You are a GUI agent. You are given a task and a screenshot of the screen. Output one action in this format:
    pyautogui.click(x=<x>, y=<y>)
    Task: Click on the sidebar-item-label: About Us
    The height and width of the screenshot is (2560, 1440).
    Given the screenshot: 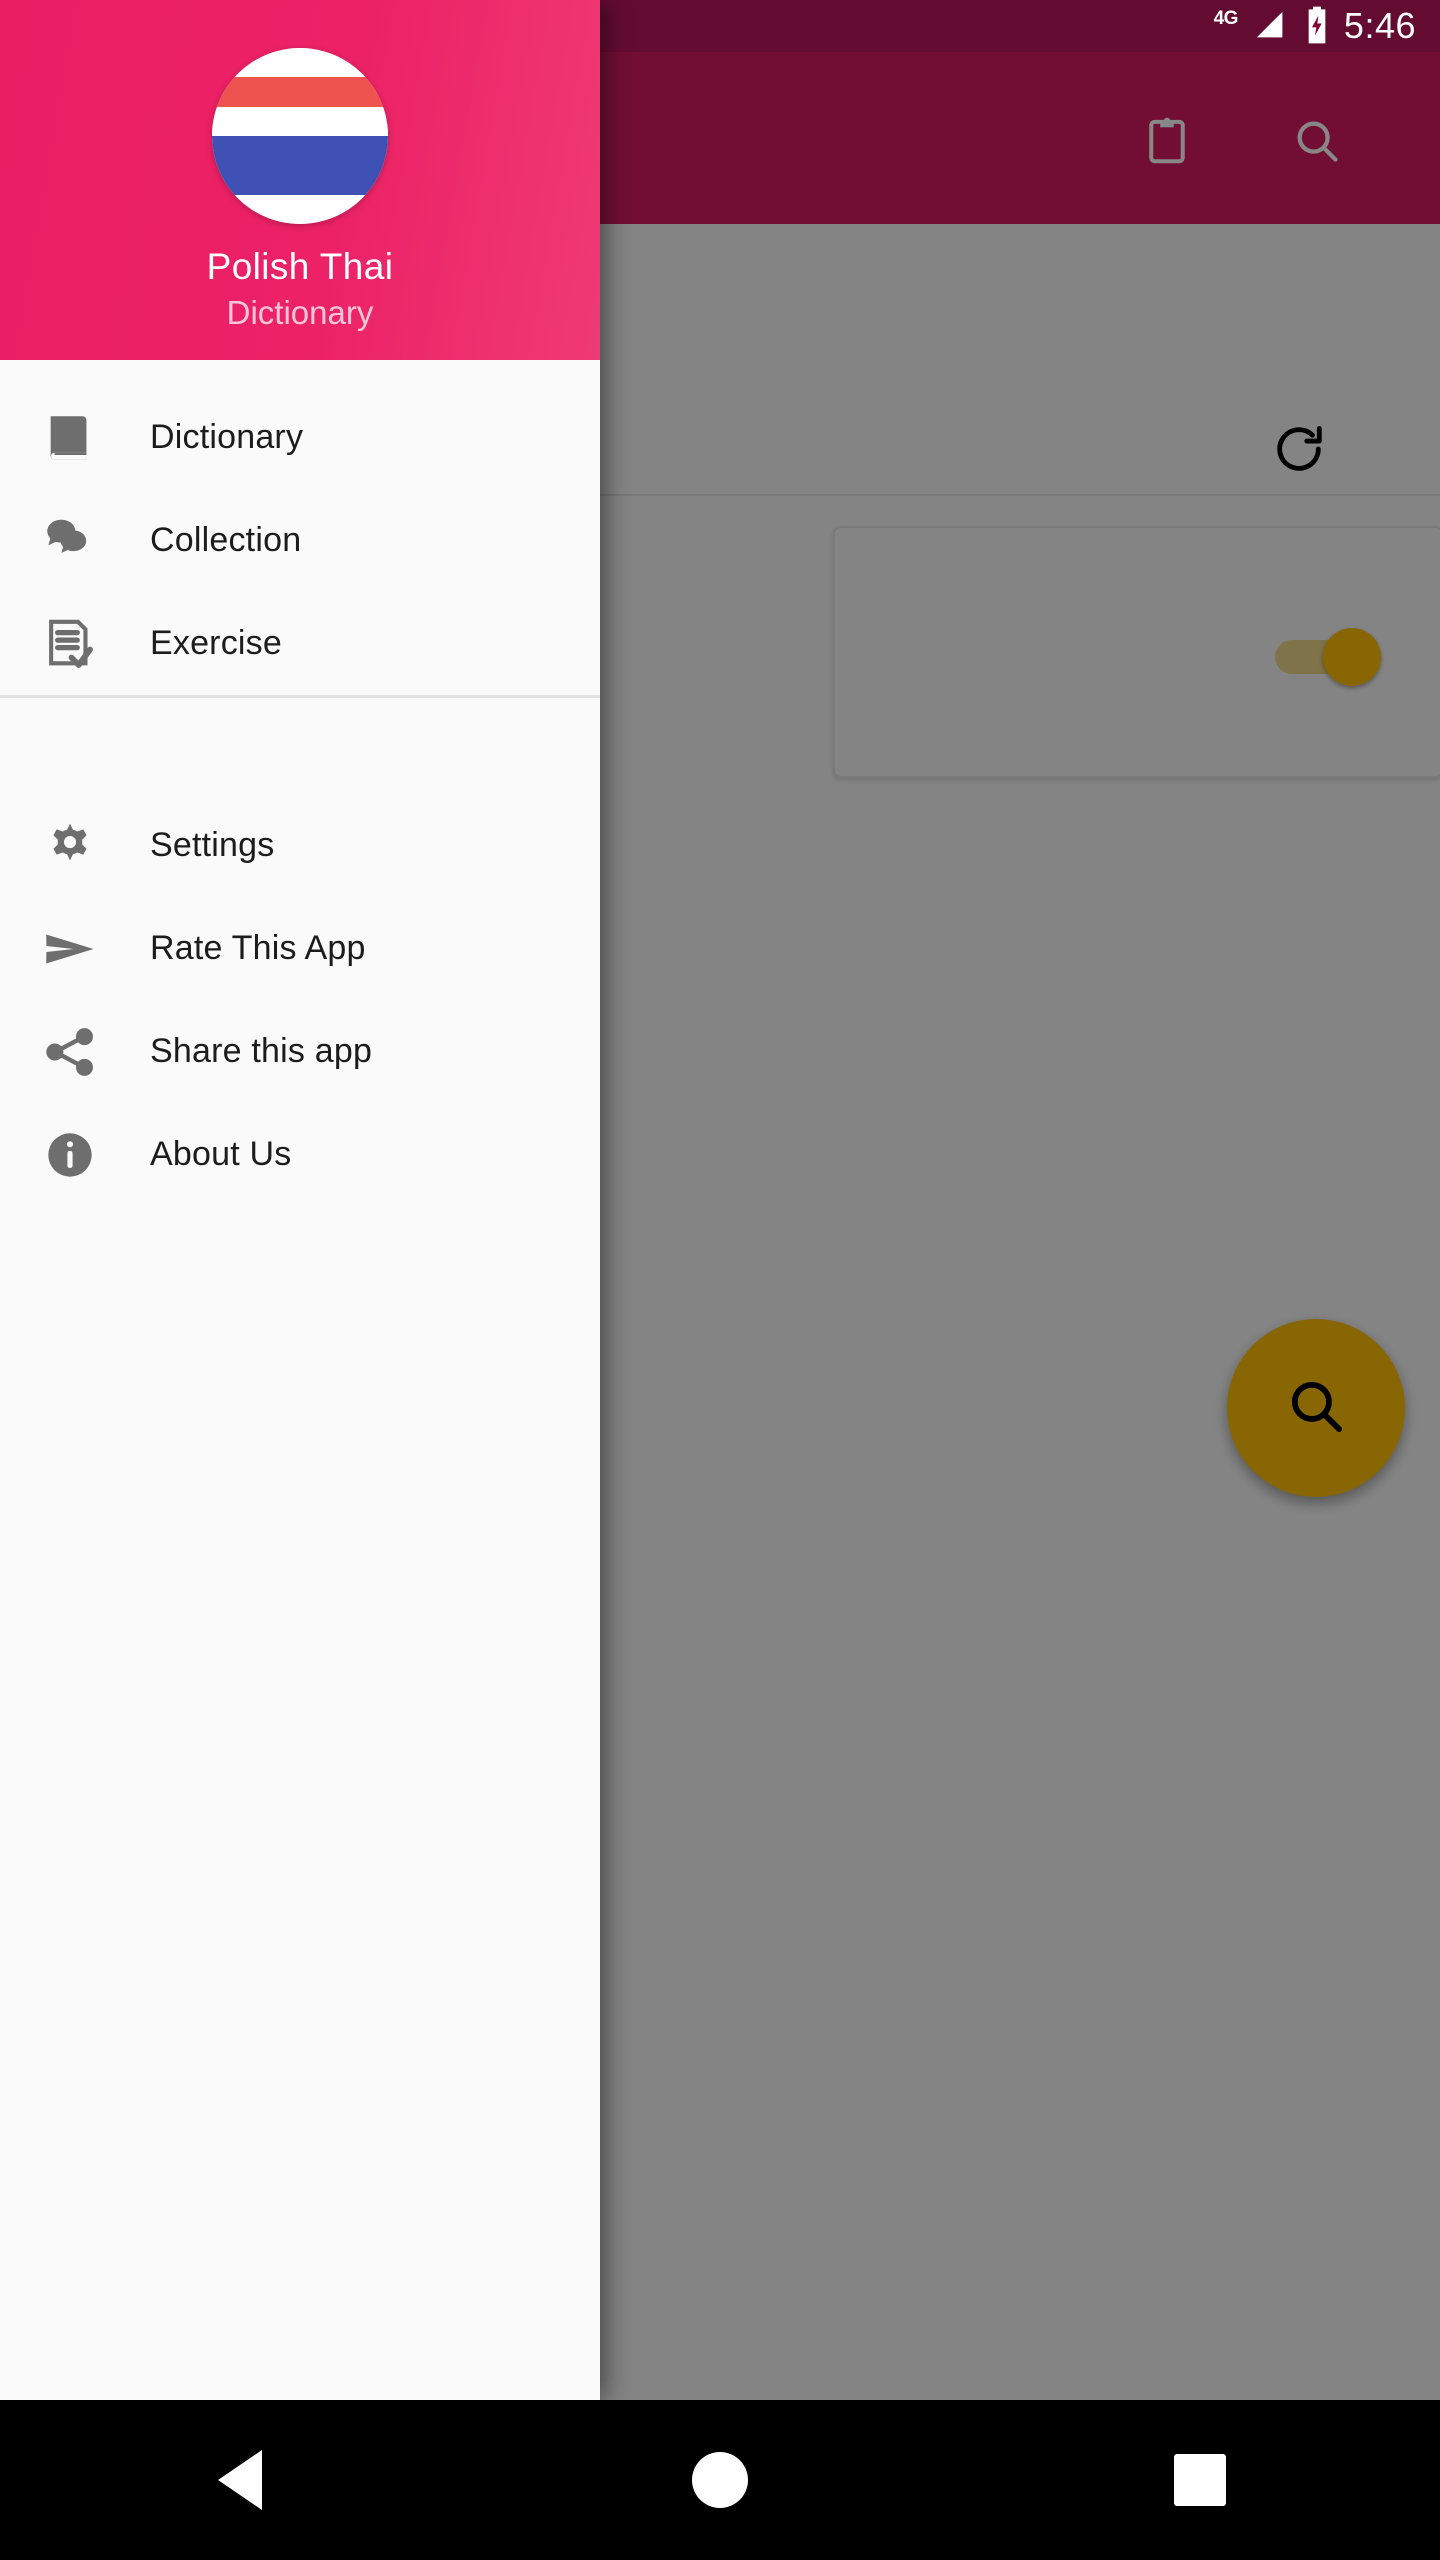 What is the action you would take?
    pyautogui.click(x=221, y=1154)
    